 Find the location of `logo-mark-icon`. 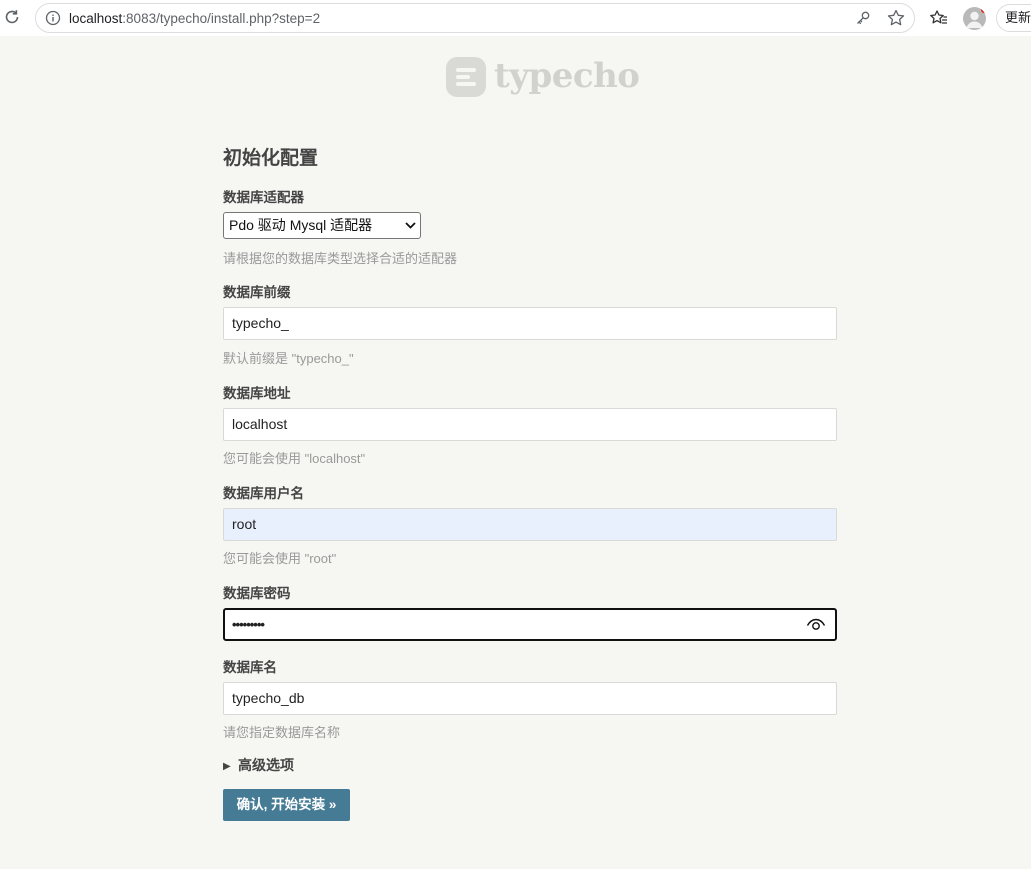

logo-mark-icon is located at coordinates (466, 77).